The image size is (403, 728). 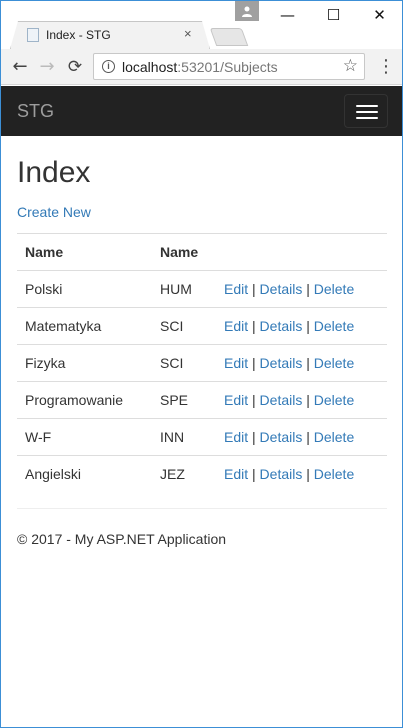 I want to click on subject-name: Angielski, so click(x=84, y=474).